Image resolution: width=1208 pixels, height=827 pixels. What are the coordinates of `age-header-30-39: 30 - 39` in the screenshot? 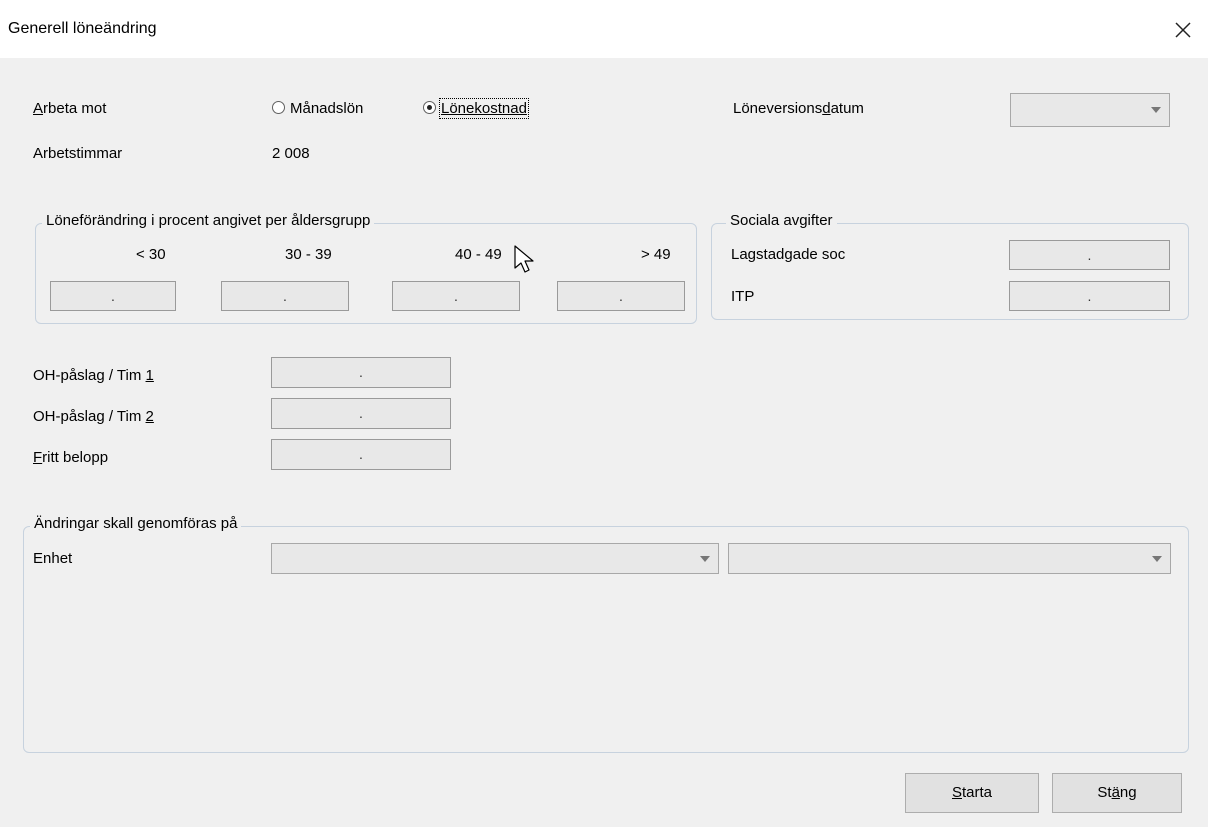 It's located at (308, 254).